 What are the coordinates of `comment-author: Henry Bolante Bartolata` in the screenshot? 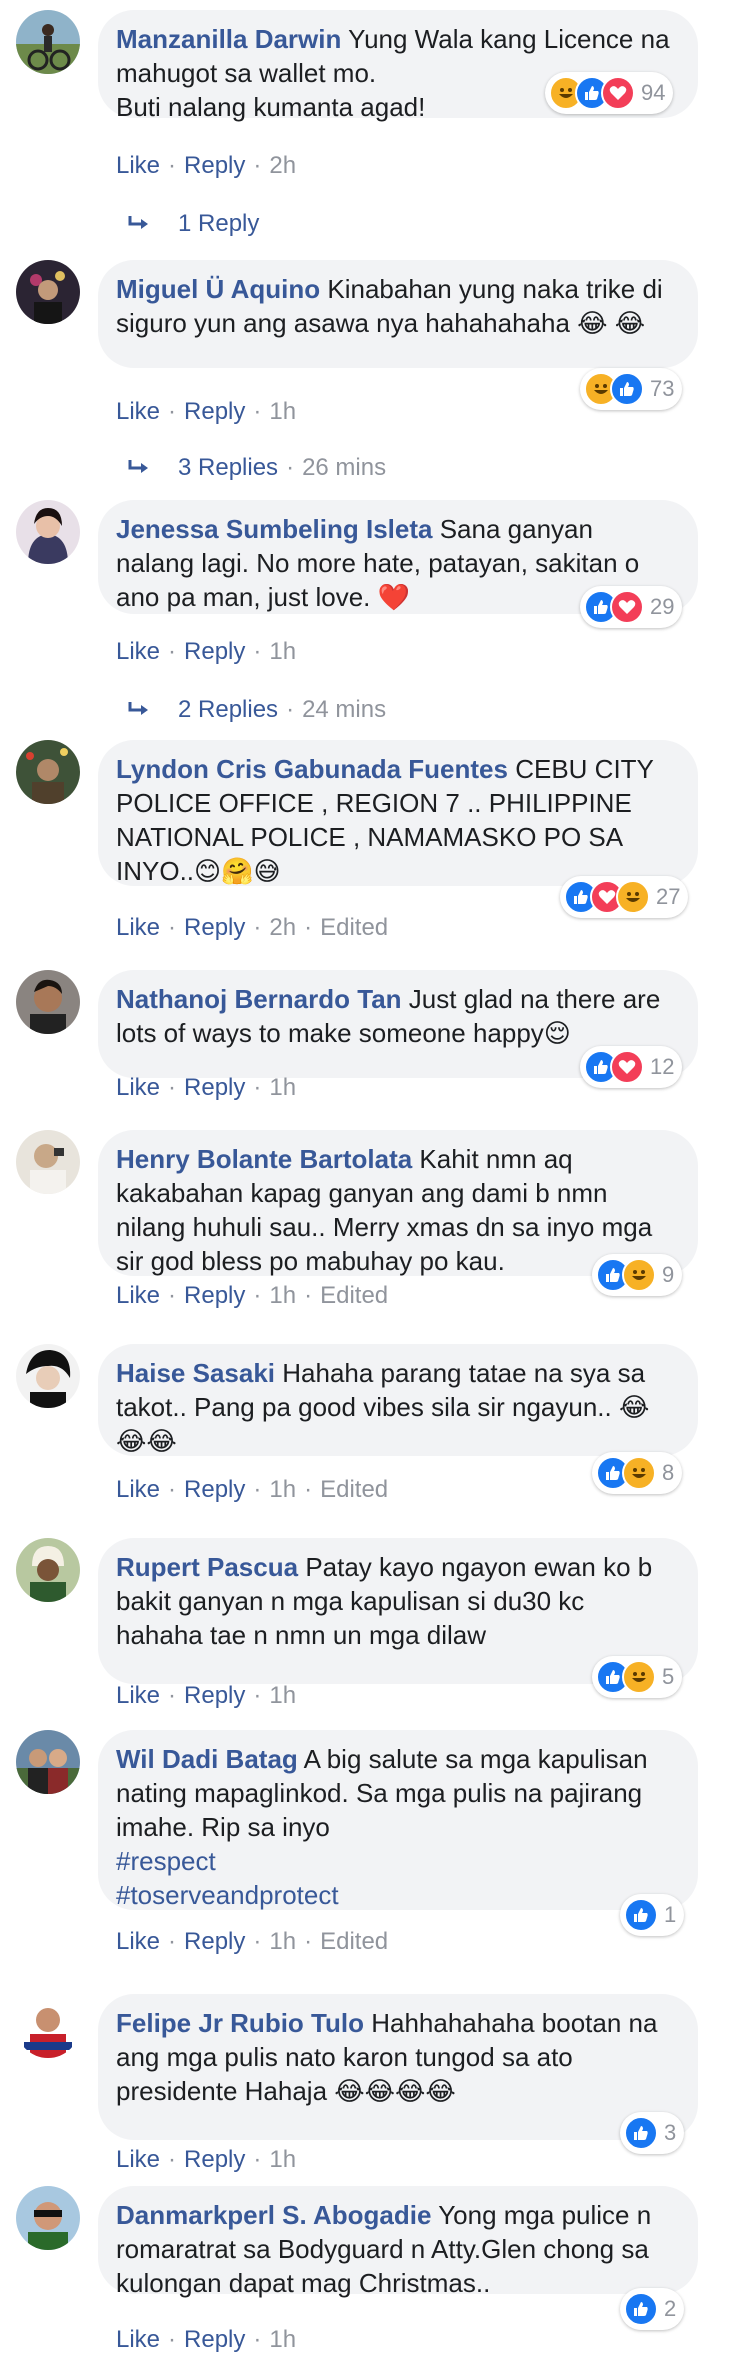 It's located at (264, 1159).